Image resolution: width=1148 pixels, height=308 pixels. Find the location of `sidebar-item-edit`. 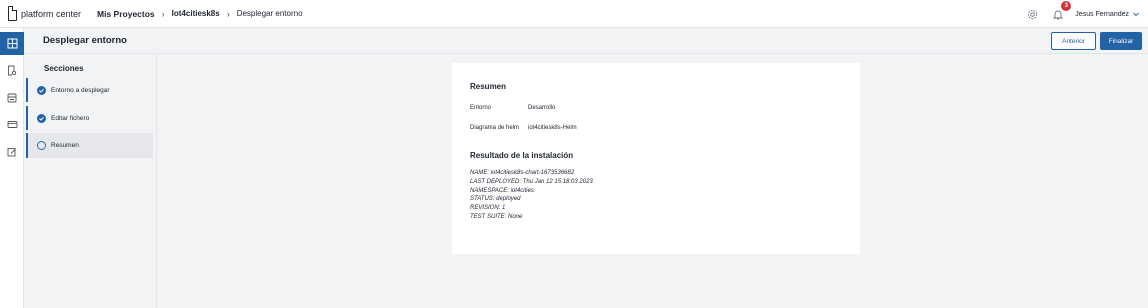

sidebar-item-edit is located at coordinates (12, 151).